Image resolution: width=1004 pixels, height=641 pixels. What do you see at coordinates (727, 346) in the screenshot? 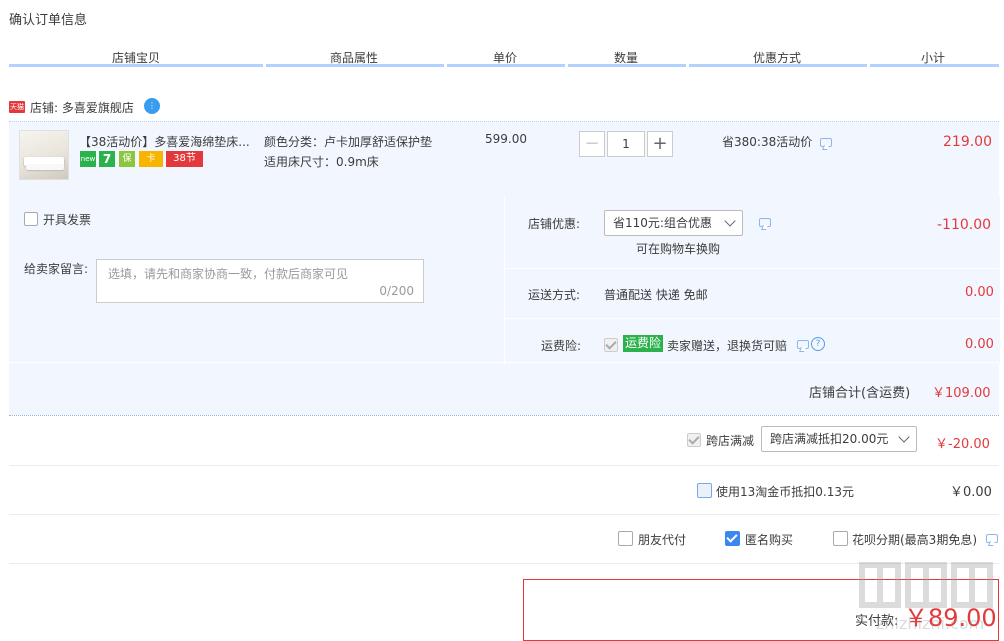
I see `insurance-text: 卖家赠送，退换货可赔` at bounding box center [727, 346].